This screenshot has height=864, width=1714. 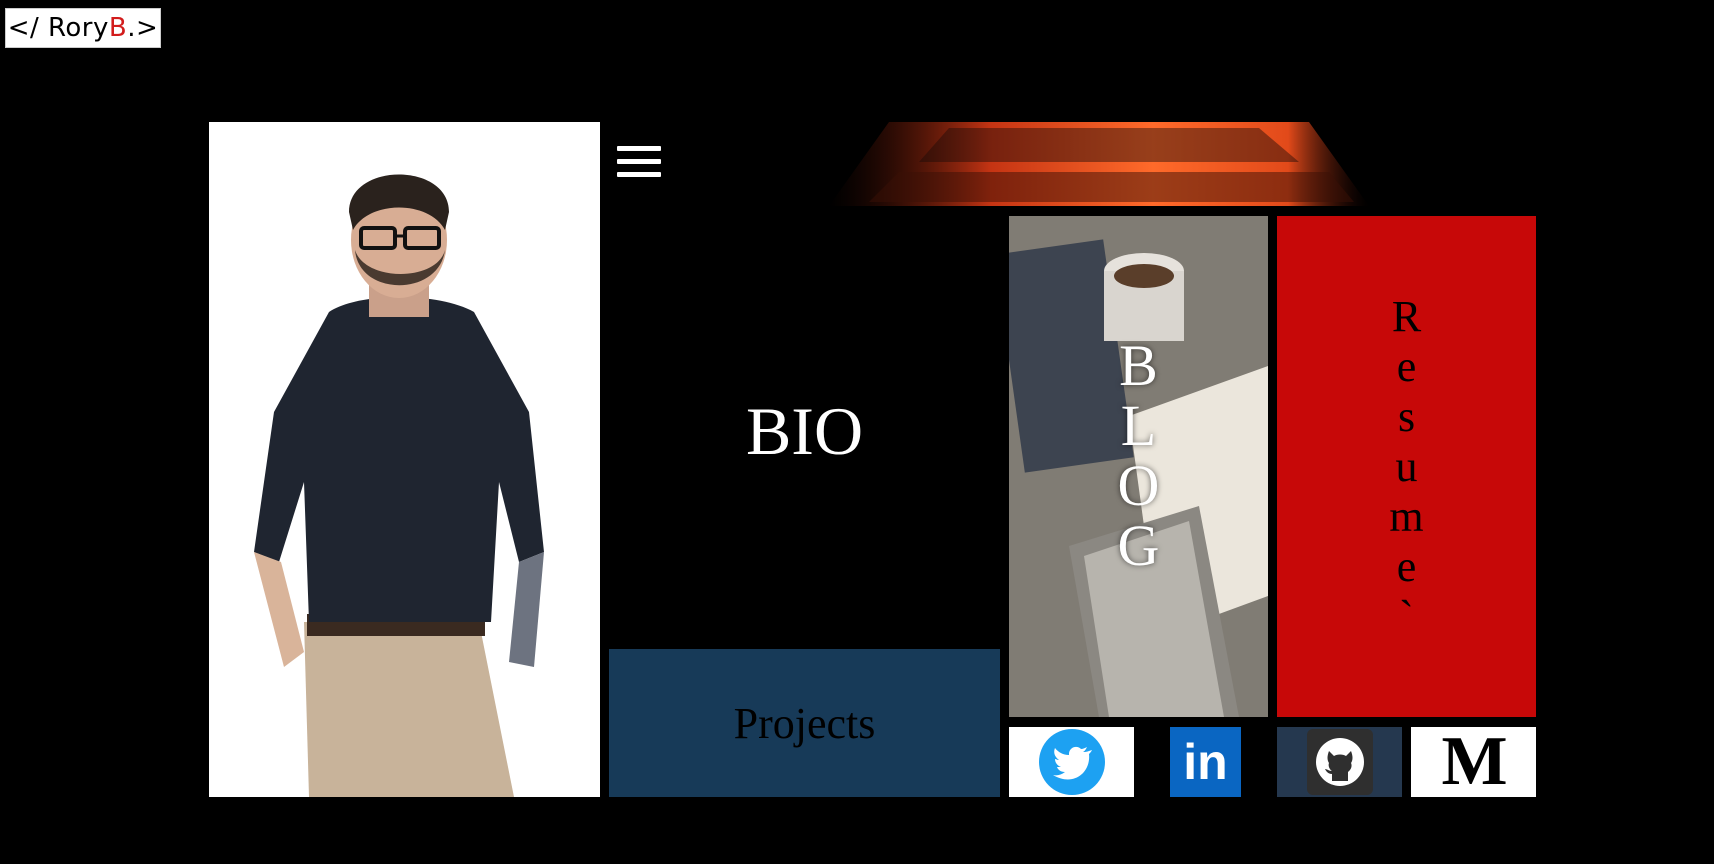 I want to click on linkedin-link: in, so click(x=1205, y=762).